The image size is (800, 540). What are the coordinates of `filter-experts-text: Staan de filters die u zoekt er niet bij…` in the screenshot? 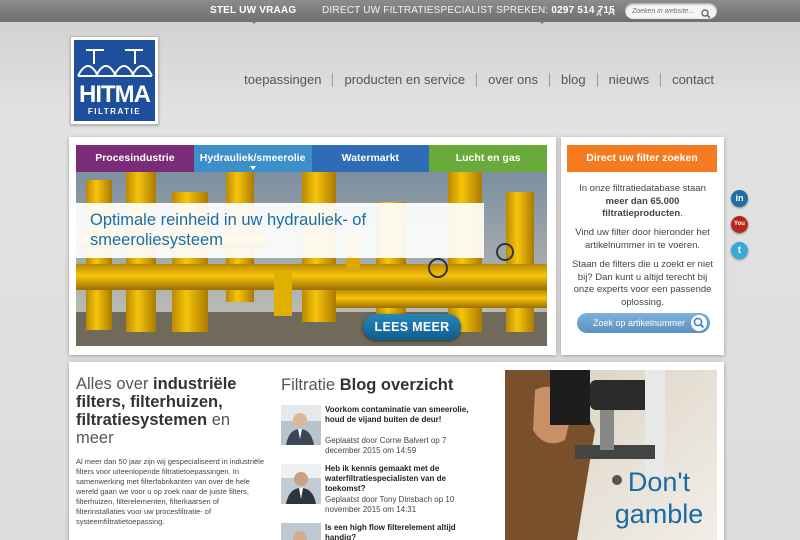 It's located at (642, 283).